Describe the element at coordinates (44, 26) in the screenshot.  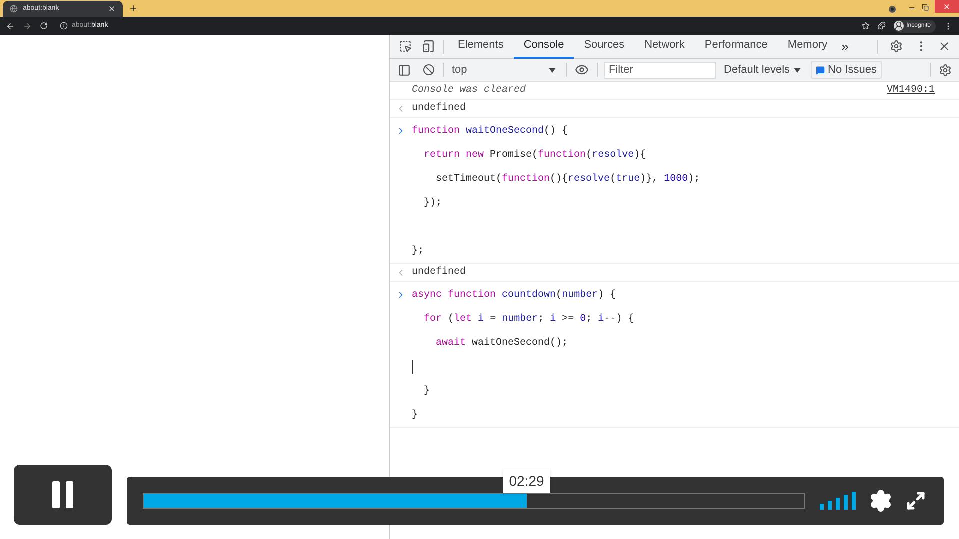
I see `reload-icon` at that location.